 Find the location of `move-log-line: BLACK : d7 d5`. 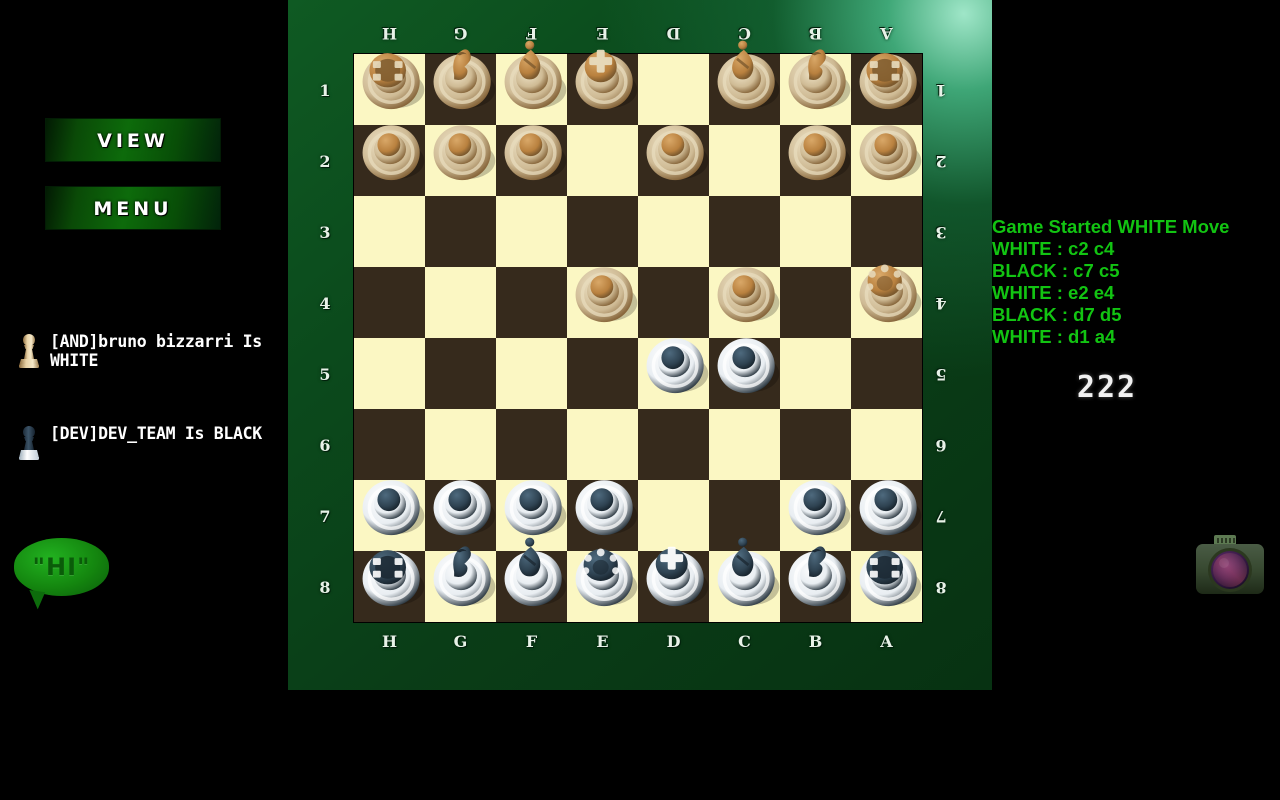

move-log-line: BLACK : d7 d5 is located at coordinates (1057, 314).